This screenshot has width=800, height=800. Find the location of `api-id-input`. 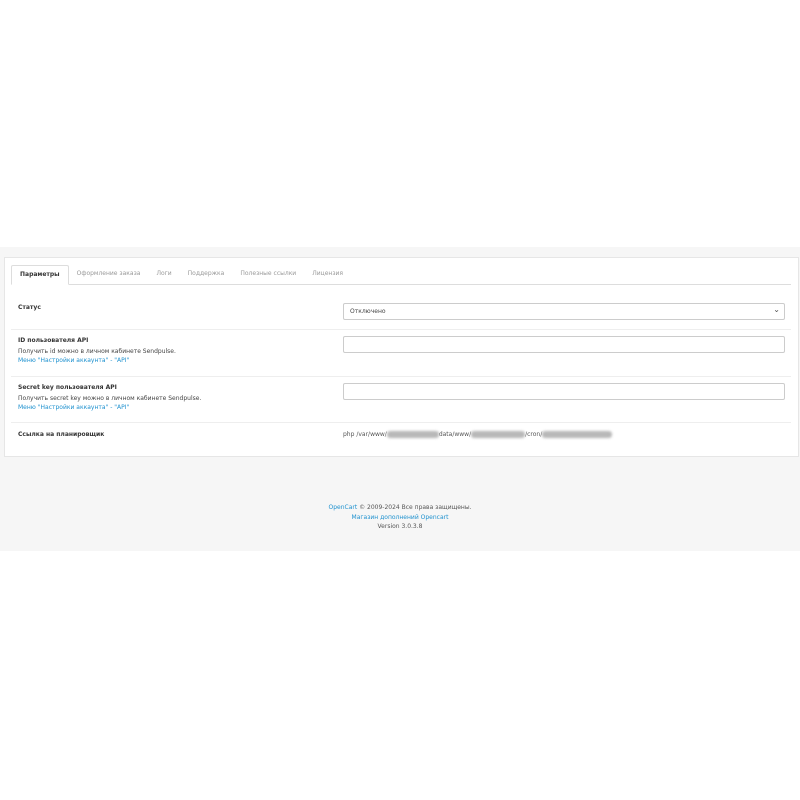

api-id-input is located at coordinates (564, 344).